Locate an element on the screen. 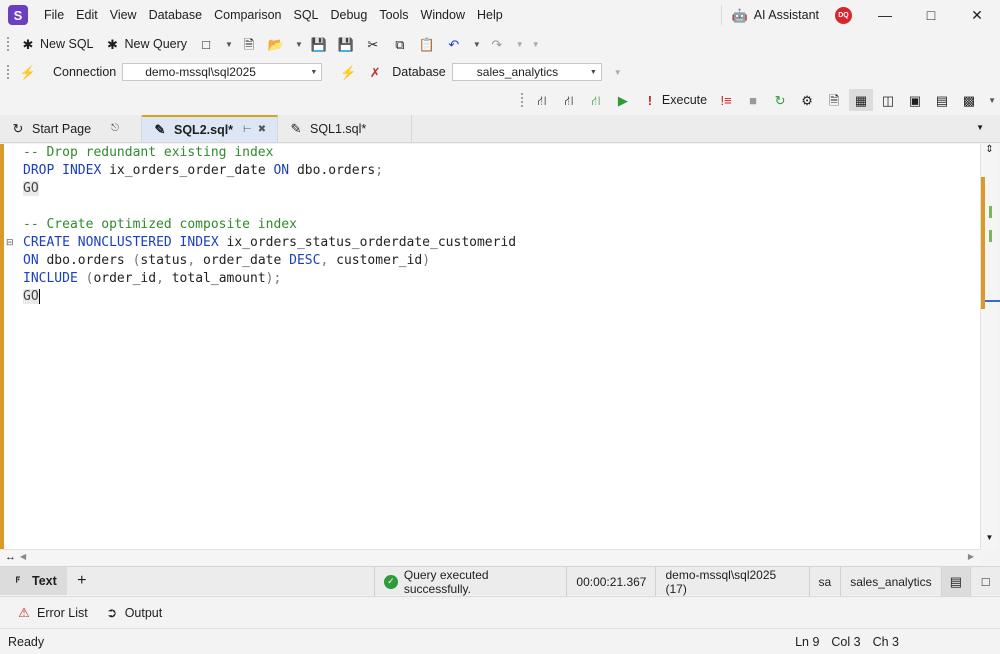 This screenshot has width=1000, height=654. image-button: ▣ is located at coordinates (915, 100).